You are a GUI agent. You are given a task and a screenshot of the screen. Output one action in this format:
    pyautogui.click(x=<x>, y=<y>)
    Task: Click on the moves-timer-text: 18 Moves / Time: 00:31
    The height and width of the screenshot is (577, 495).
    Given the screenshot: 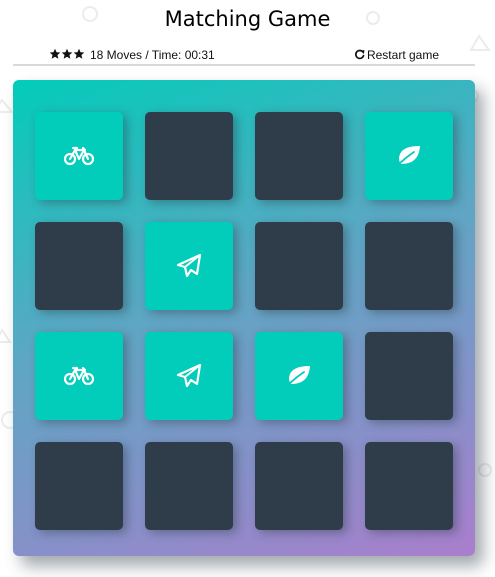 What is the action you would take?
    pyautogui.click(x=152, y=55)
    